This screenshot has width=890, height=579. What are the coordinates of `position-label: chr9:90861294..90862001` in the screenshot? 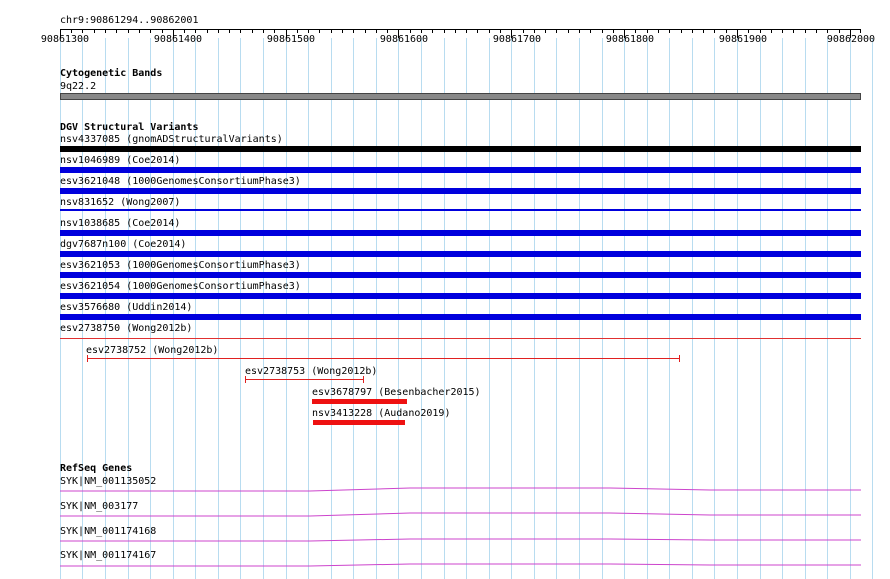 It's located at (129, 20).